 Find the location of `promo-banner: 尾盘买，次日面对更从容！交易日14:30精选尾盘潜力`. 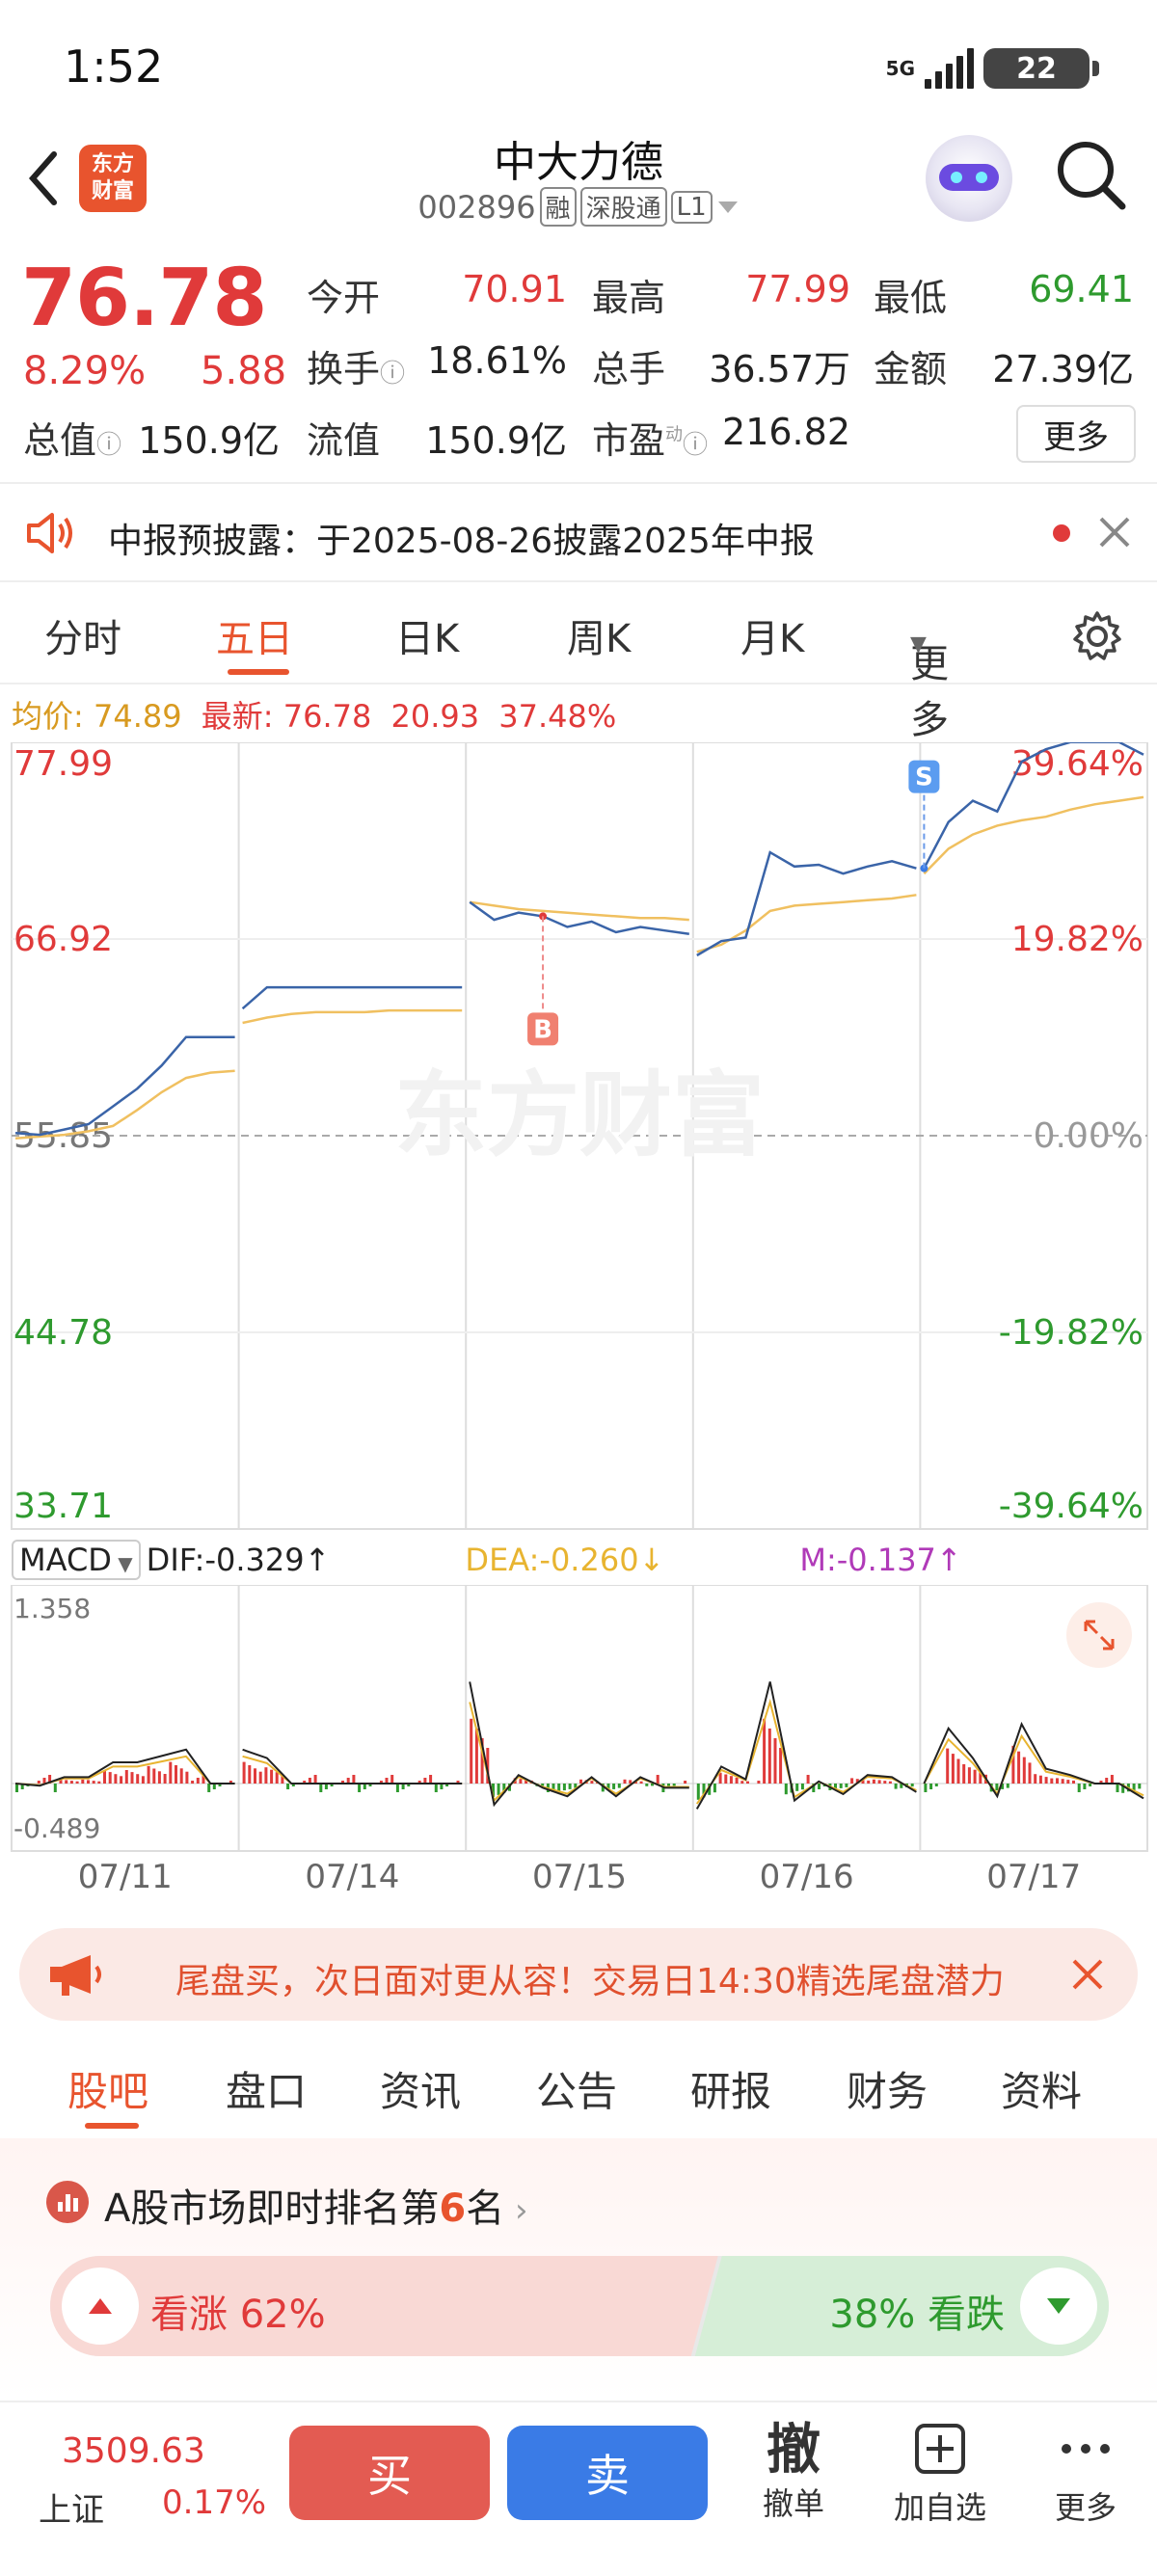

promo-banner: 尾盘买，次日面对更从容！交易日14:30精选尾盘潜力 is located at coordinates (578, 1975).